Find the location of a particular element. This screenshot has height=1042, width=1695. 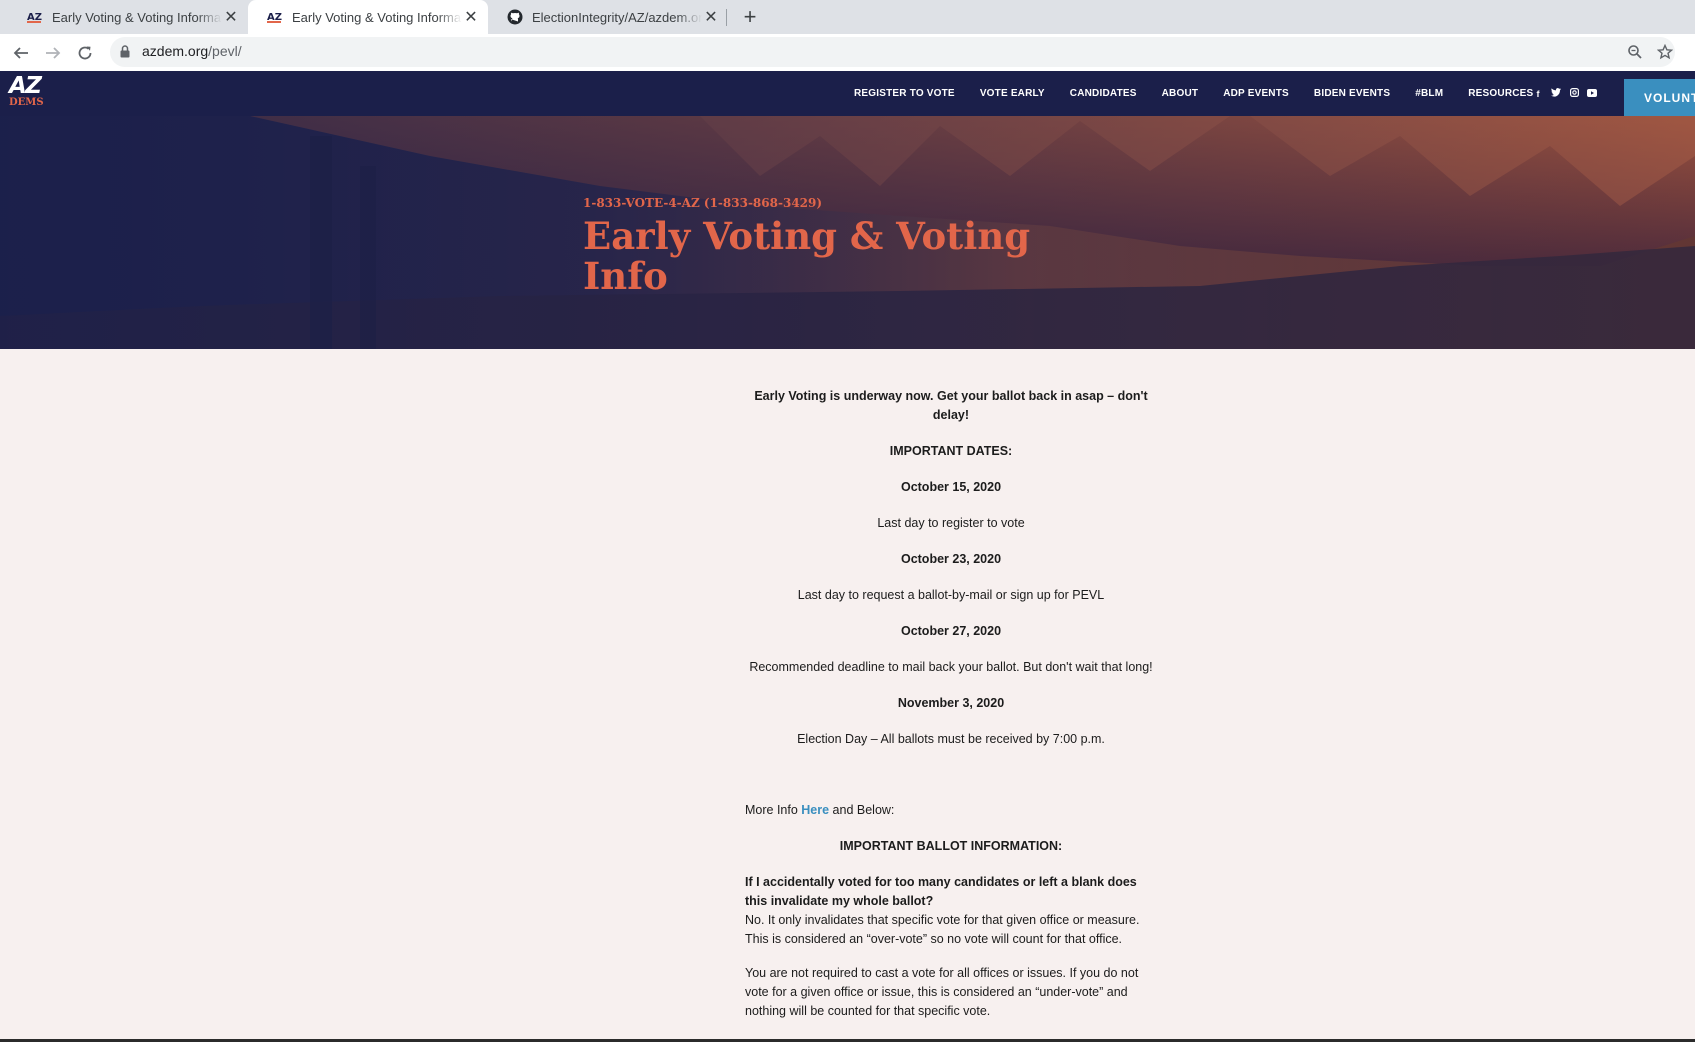

nav-blm: #BLM is located at coordinates (1429, 93).